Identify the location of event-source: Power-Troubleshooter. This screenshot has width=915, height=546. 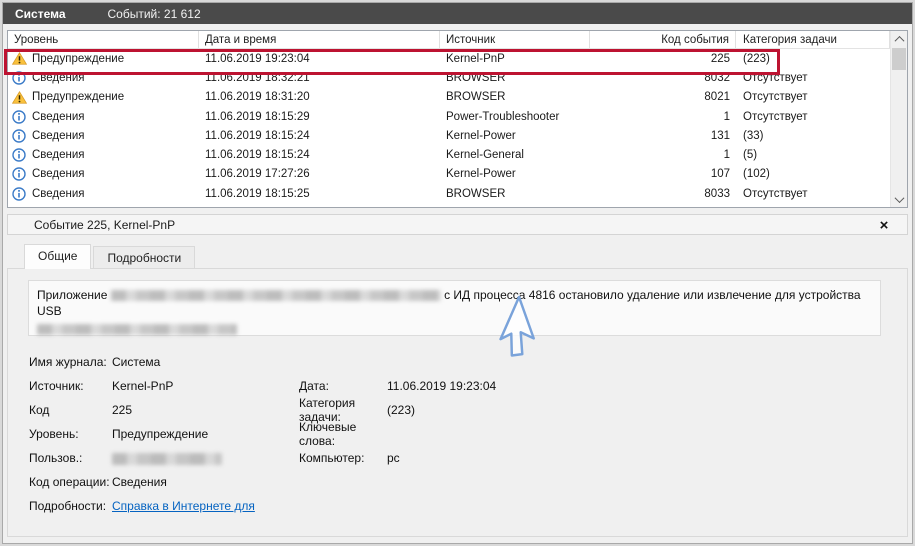
(503, 116).